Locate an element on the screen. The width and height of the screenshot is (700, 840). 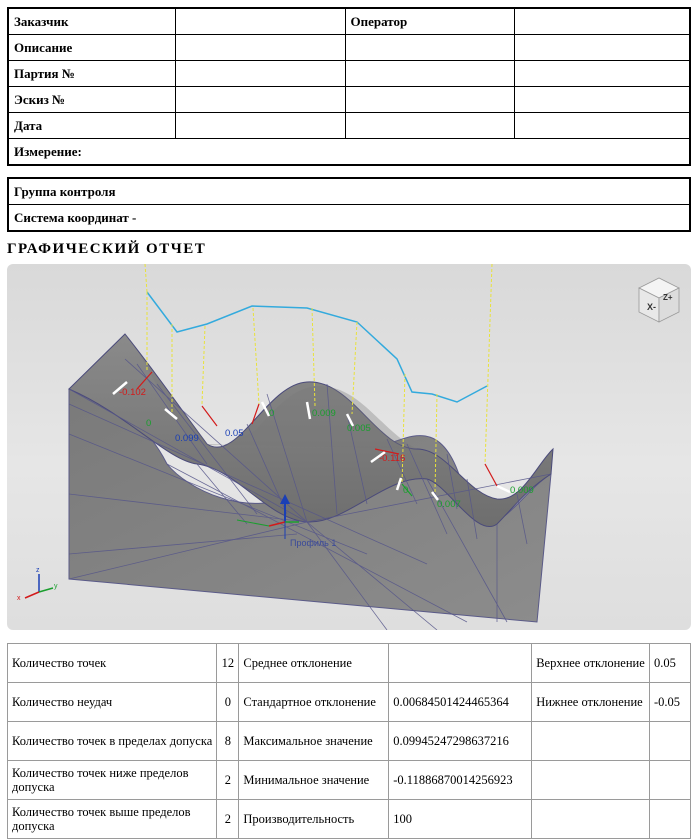
stat-label-2: Производительность is located at coordinates (314, 819).